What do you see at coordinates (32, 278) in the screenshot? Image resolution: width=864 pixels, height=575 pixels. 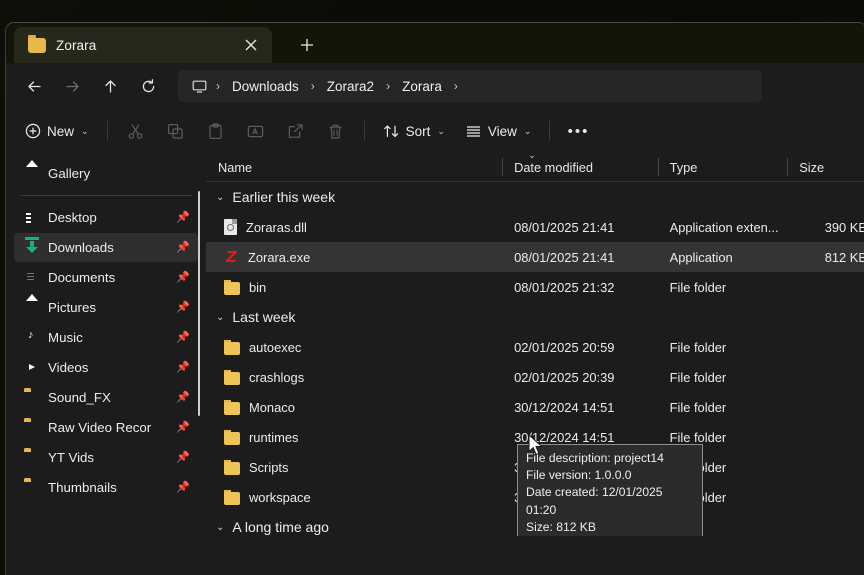 I see `documents-icon` at bounding box center [32, 278].